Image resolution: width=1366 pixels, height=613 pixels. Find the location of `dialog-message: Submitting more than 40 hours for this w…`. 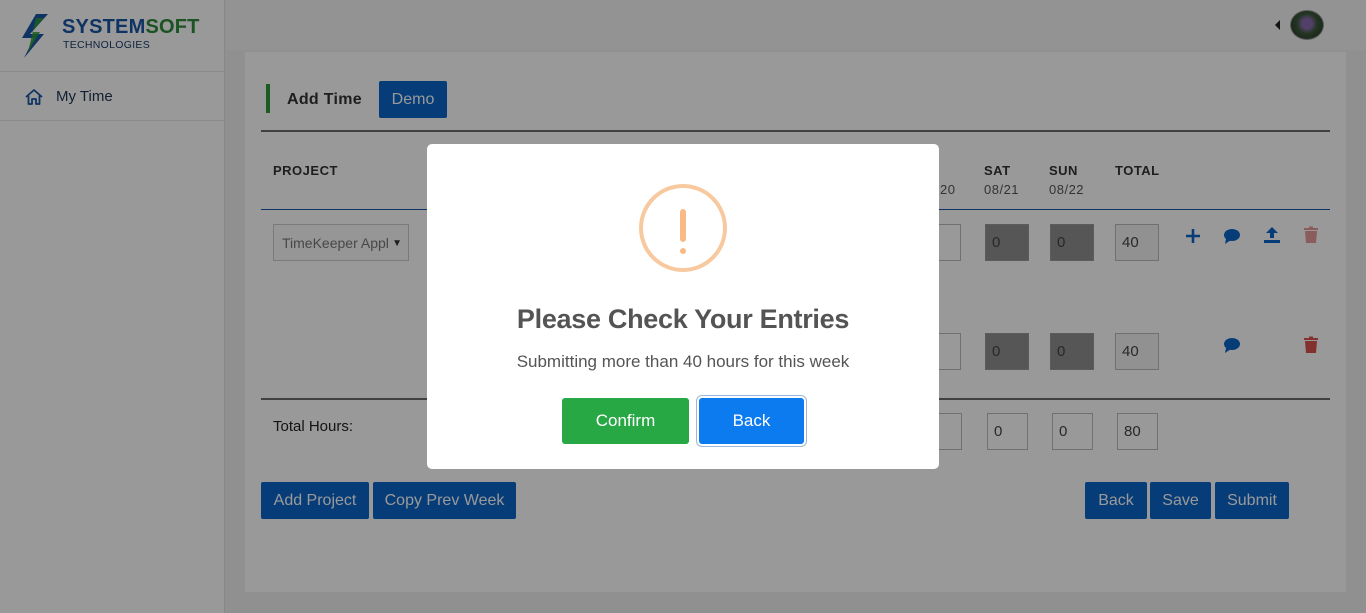

dialog-message: Submitting more than 40 hours for this w… is located at coordinates (683, 361).